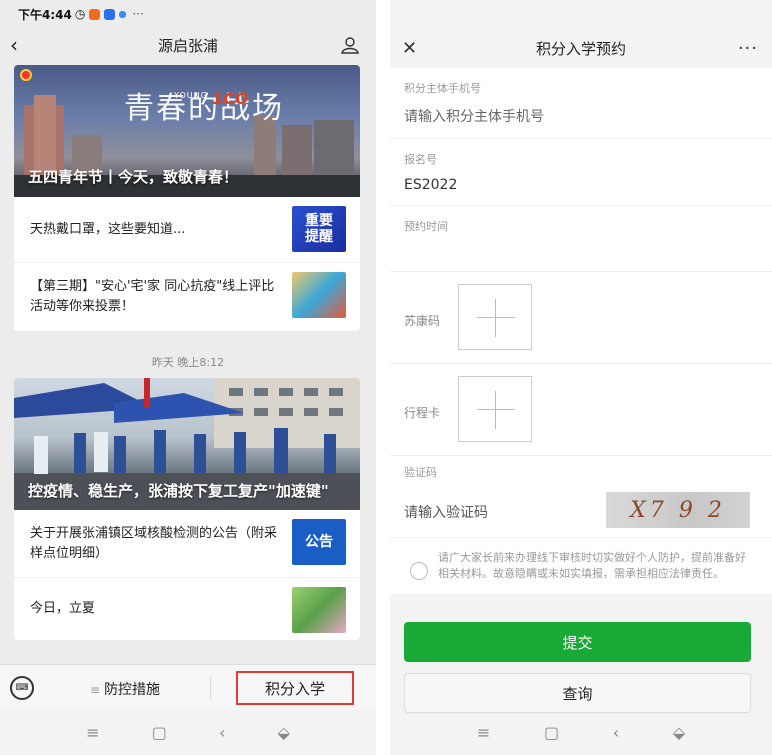  I want to click on captcha-row: 请输入验证码 X7 9 2, so click(581, 511).